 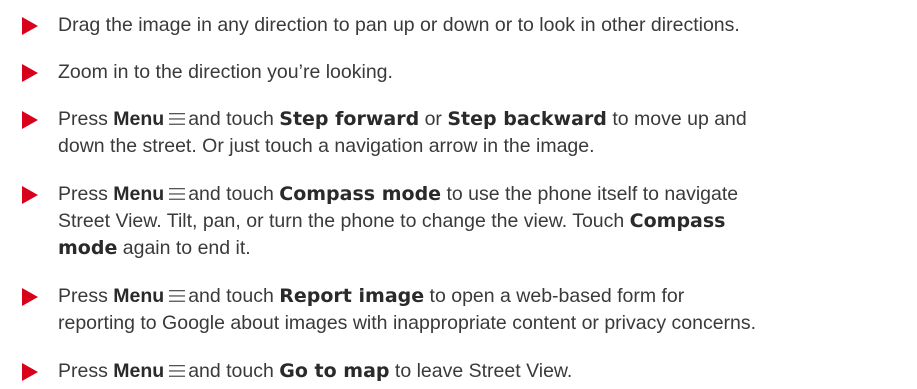 What do you see at coordinates (352, 296) in the screenshot?
I see `report-image-label: Report image` at bounding box center [352, 296].